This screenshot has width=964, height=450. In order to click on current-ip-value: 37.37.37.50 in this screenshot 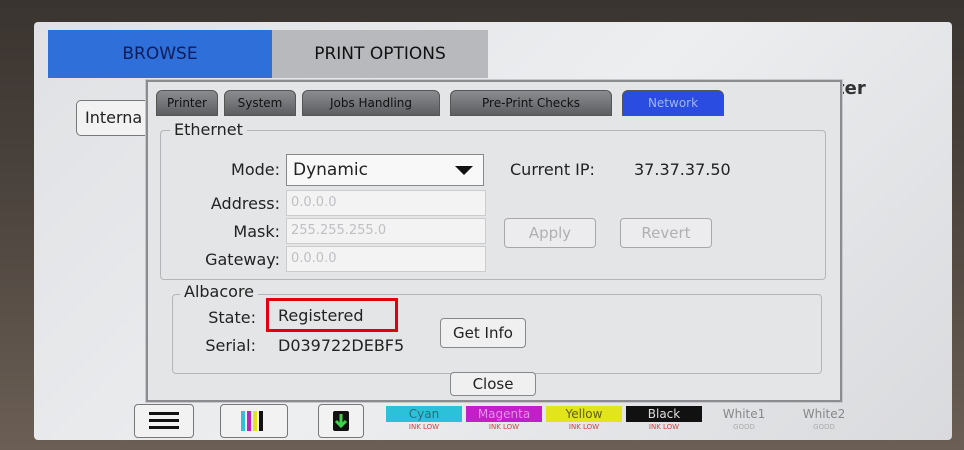, I will do `click(682, 169)`.